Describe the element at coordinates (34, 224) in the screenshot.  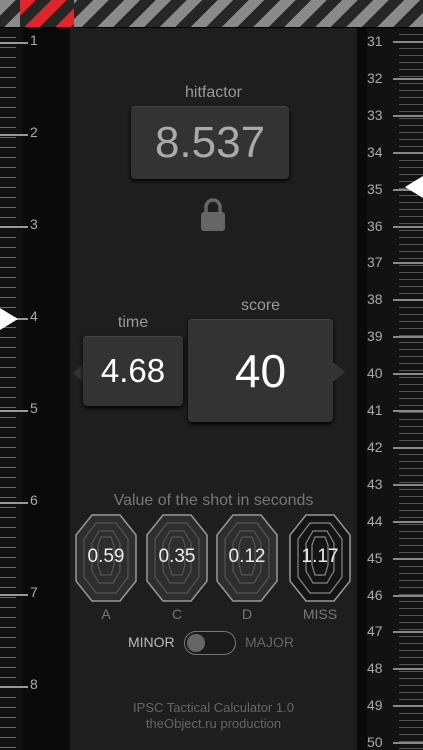
I see `left-ruler-number: 3` at that location.